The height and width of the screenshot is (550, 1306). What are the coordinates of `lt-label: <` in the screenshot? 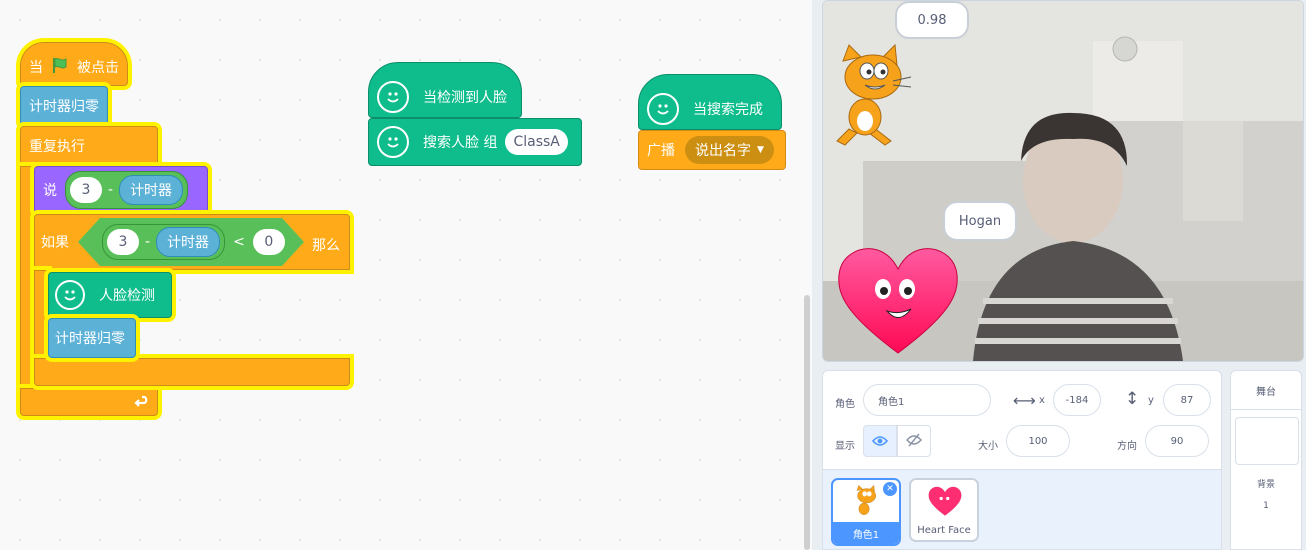 It's located at (239, 242).